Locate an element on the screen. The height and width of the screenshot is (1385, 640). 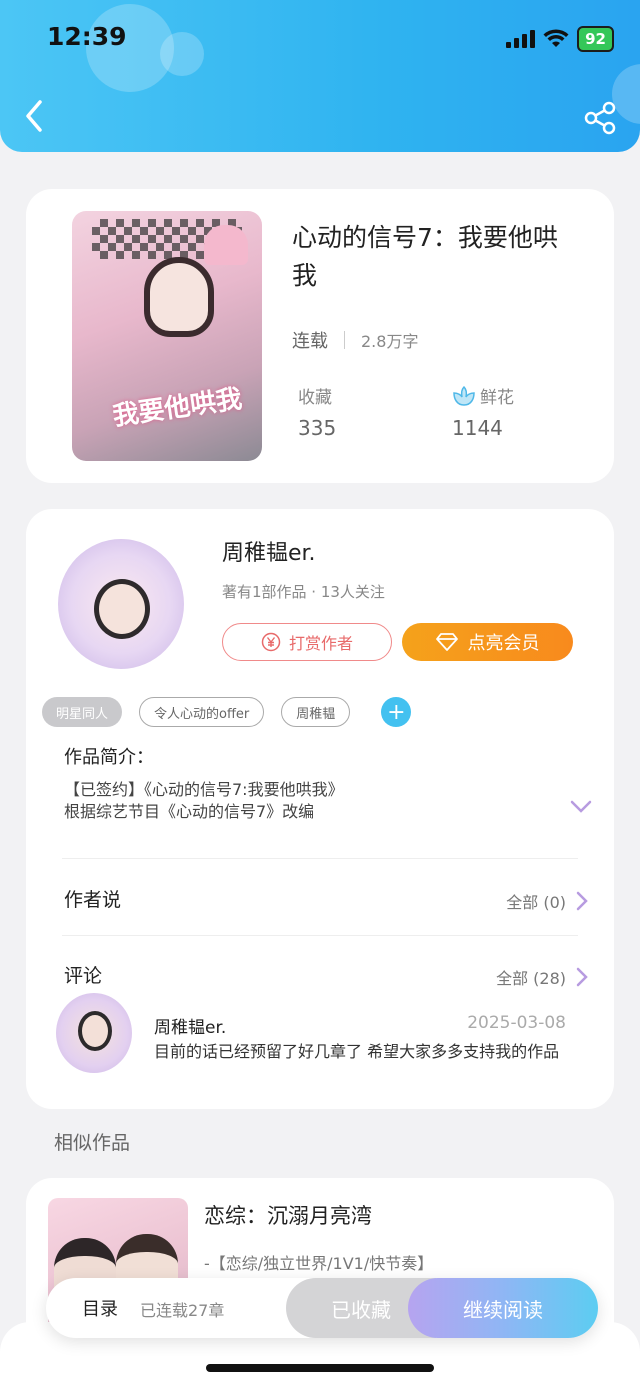
author-avatar is located at coordinates (121, 604).